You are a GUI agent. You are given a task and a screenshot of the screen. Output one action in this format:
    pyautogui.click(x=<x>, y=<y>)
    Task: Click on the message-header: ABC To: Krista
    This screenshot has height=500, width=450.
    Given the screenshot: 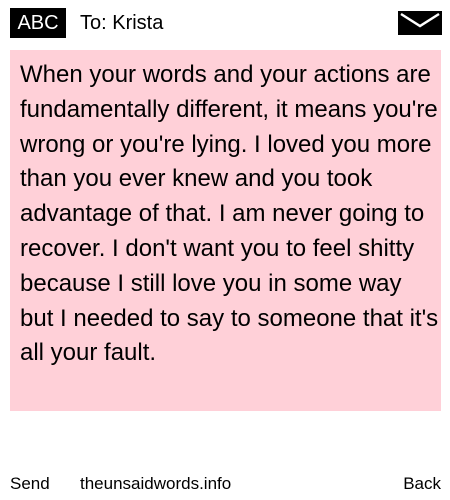 What is the action you would take?
    pyautogui.click(x=225, y=23)
    